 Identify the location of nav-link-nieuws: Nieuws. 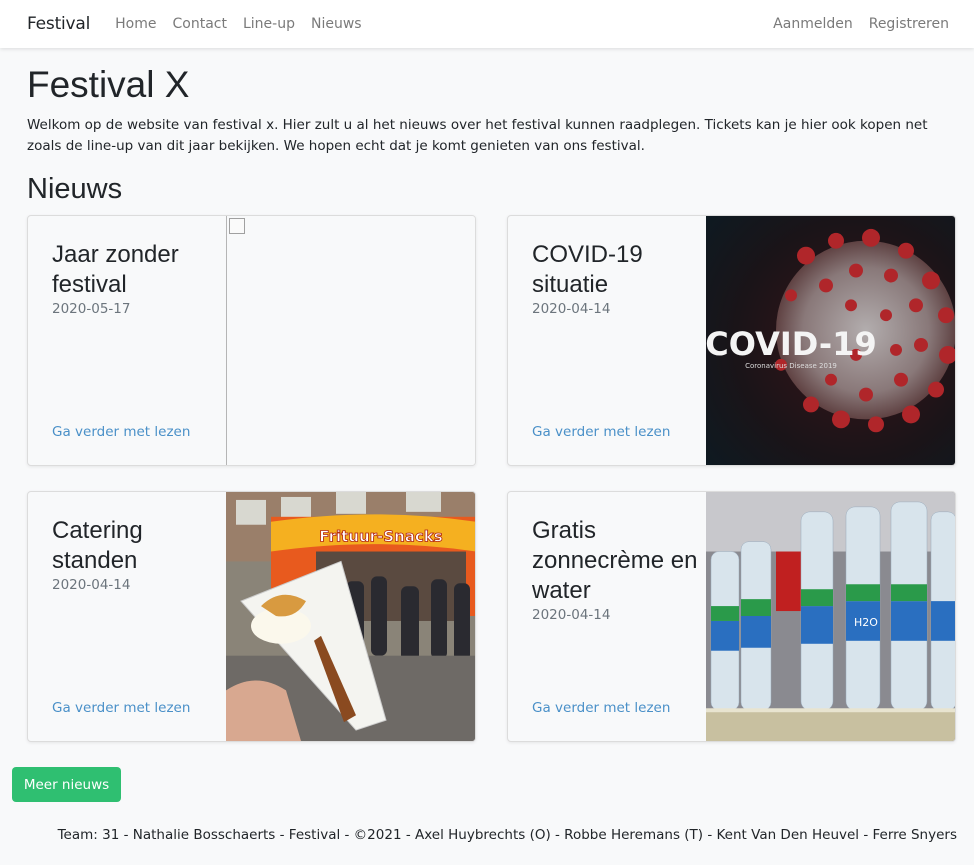
(336, 24).